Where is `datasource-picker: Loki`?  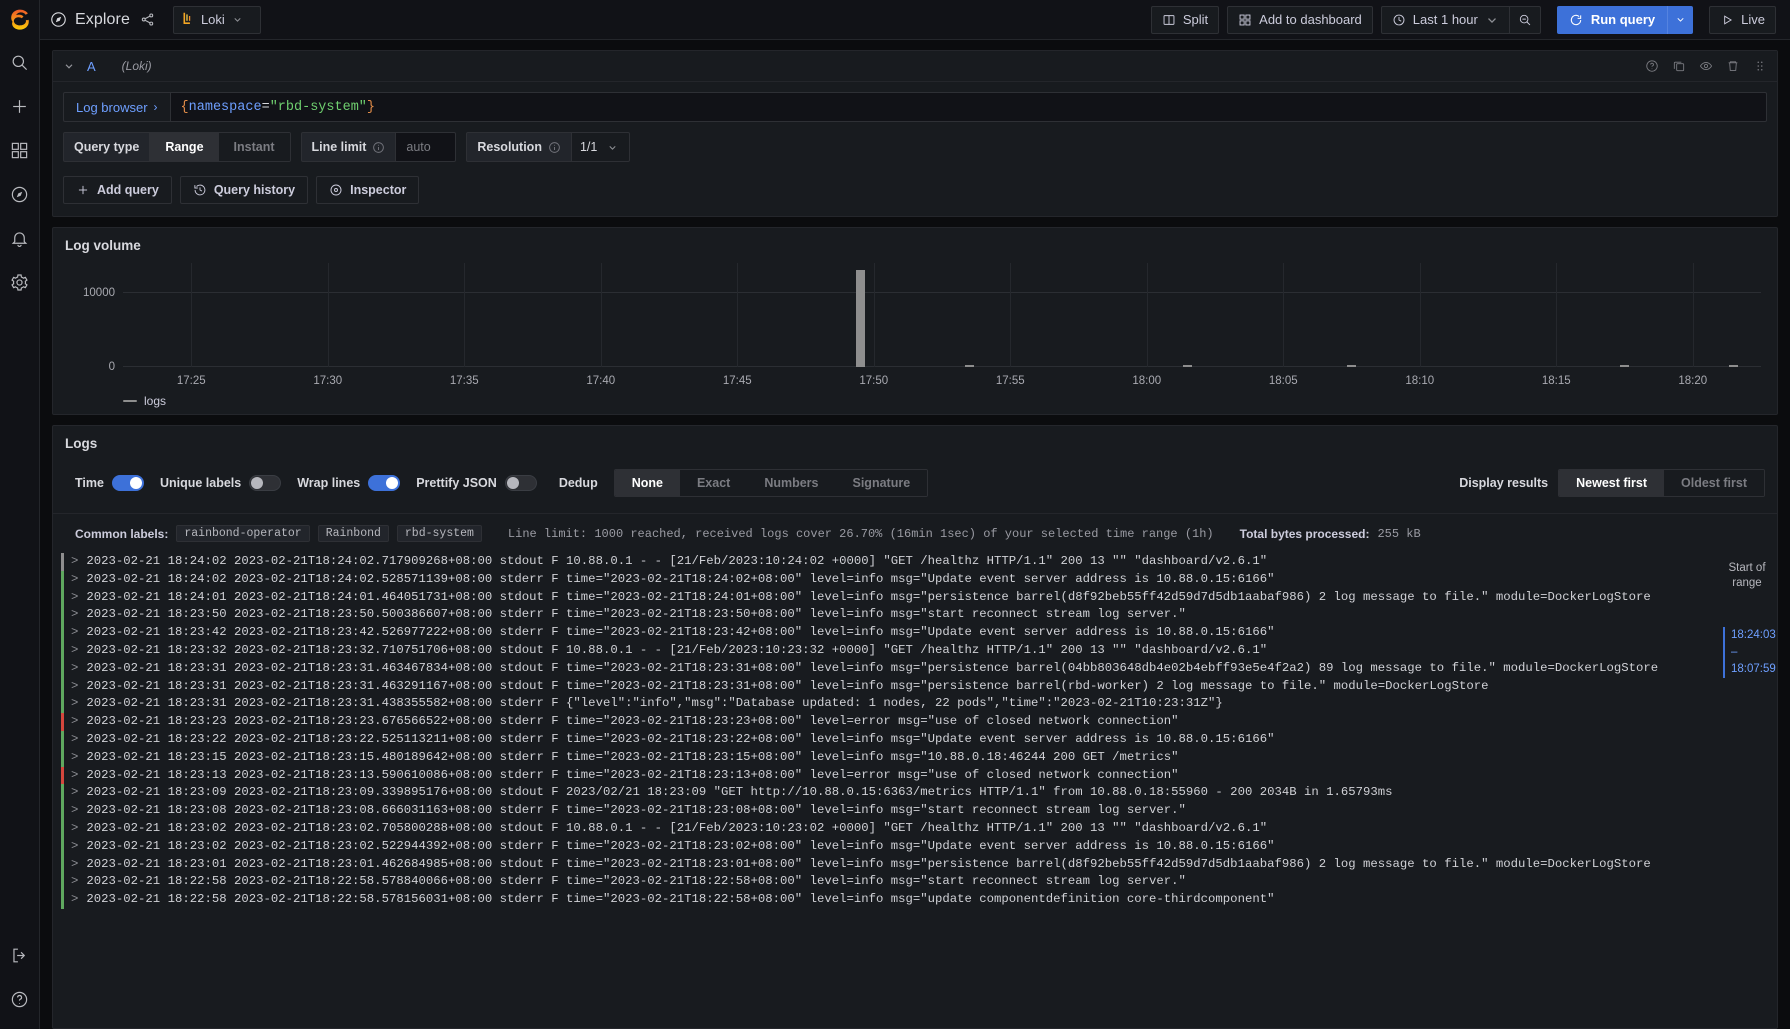 datasource-picker: Loki is located at coordinates (216, 19).